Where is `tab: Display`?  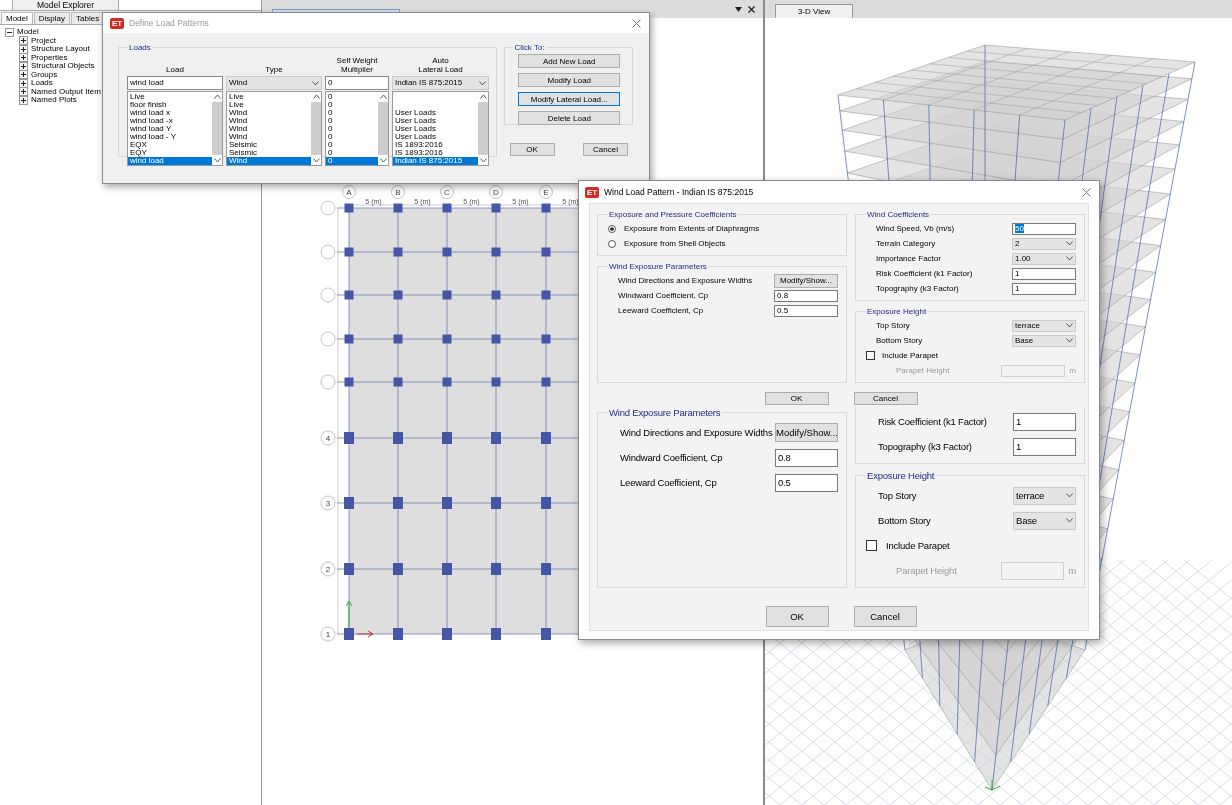
tab: Display is located at coordinates (52, 18).